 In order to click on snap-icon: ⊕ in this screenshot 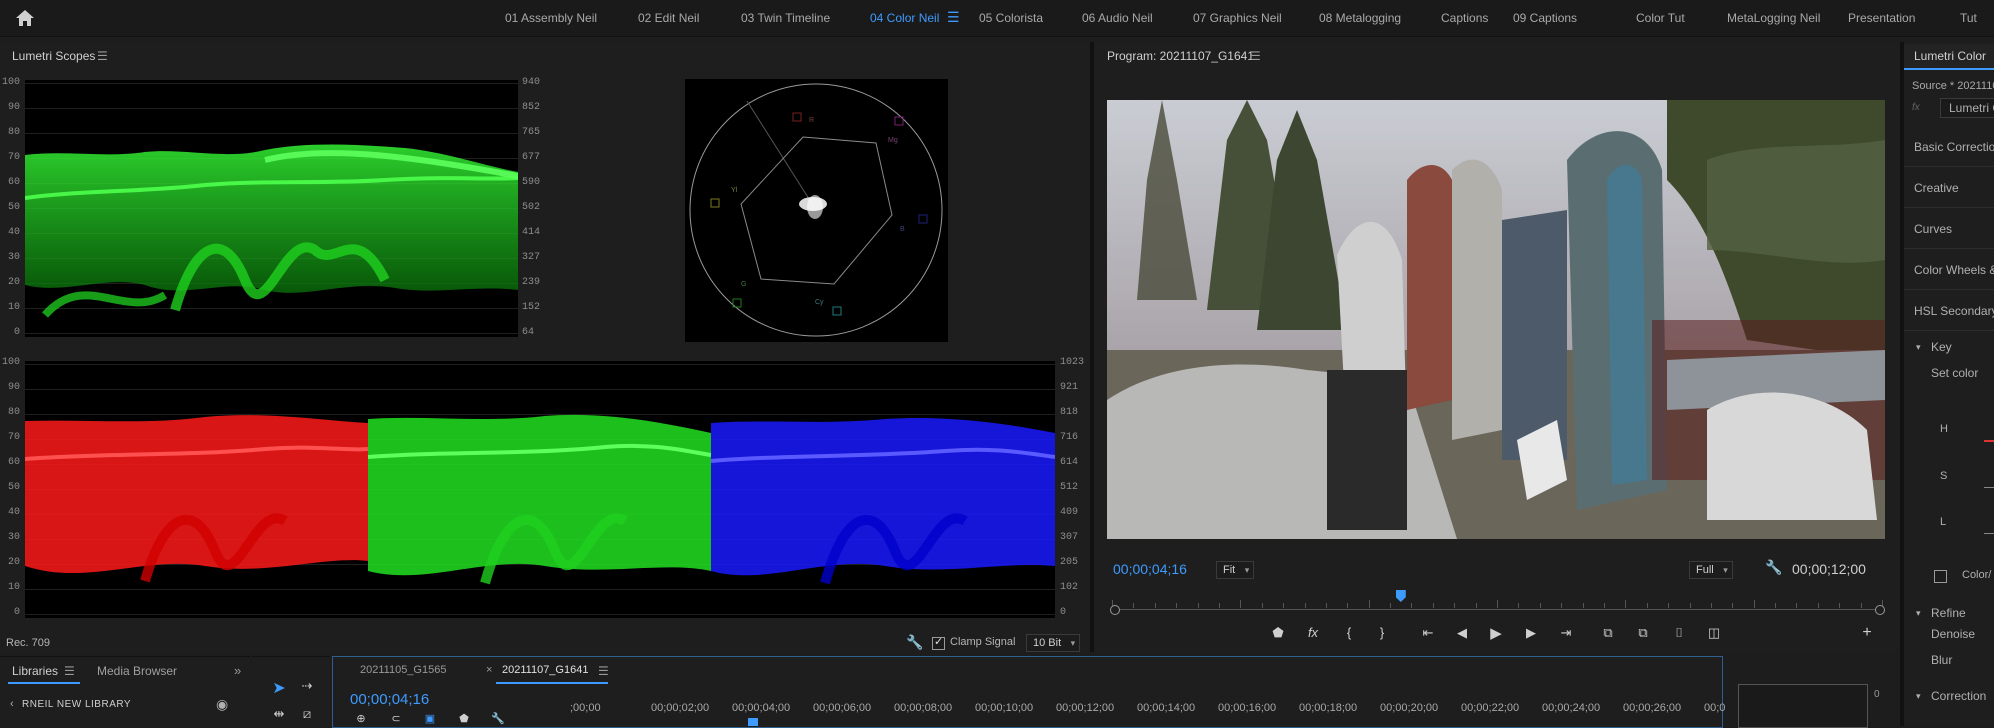, I will do `click(361, 718)`.